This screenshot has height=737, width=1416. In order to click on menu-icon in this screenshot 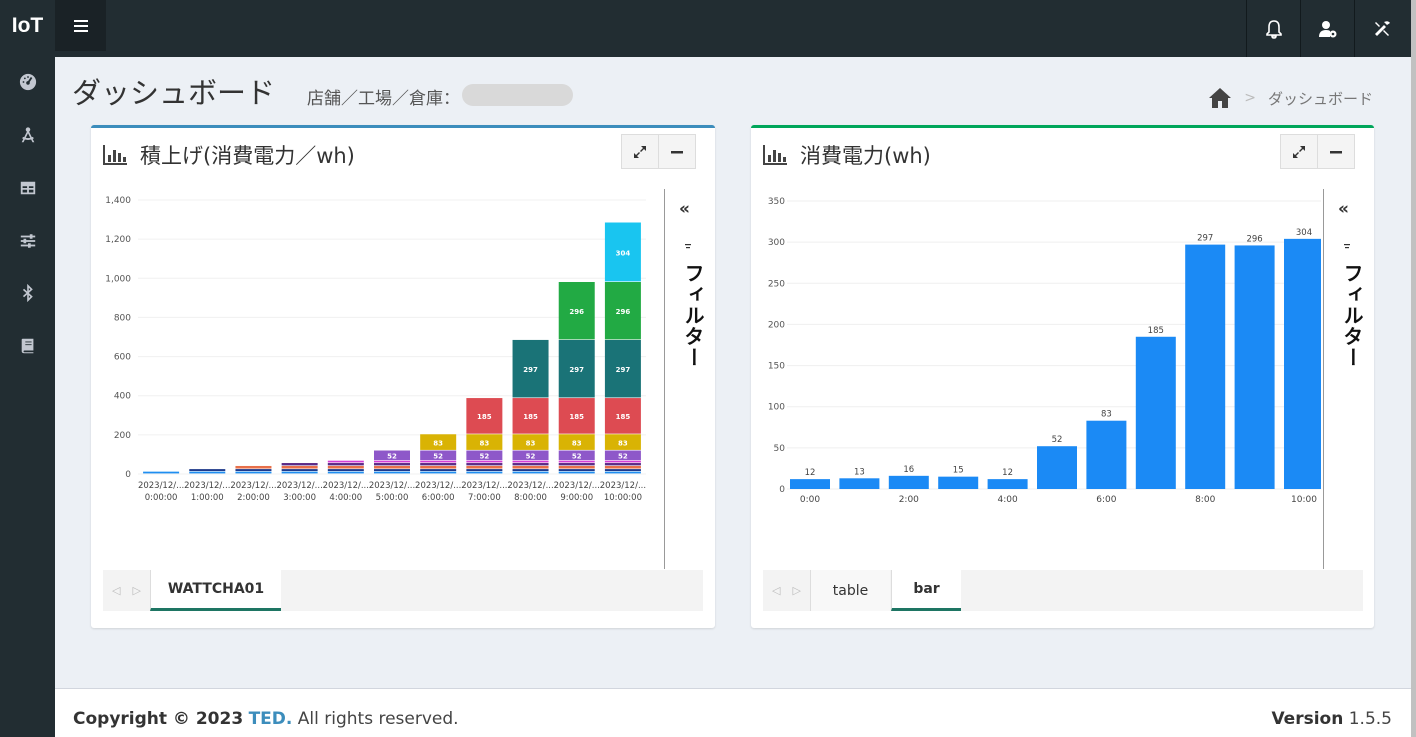, I will do `click(80, 25)`.